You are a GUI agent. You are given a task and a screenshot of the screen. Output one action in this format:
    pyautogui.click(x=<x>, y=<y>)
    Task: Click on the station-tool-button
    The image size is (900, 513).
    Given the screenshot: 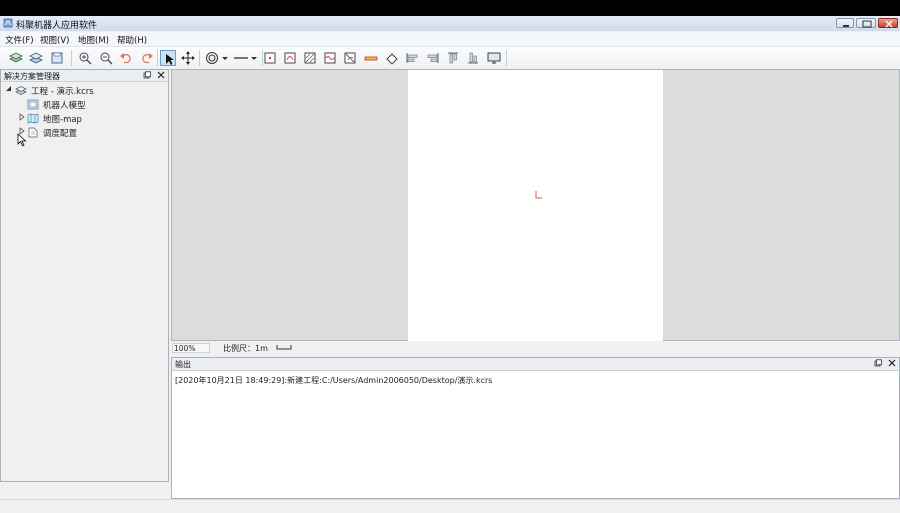 What is the action you would take?
    pyautogui.click(x=212, y=58)
    